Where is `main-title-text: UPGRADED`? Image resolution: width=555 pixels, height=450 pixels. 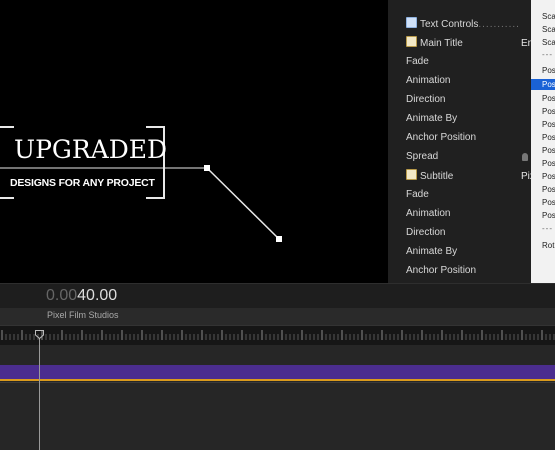 main-title-text: UPGRADED is located at coordinates (91, 149).